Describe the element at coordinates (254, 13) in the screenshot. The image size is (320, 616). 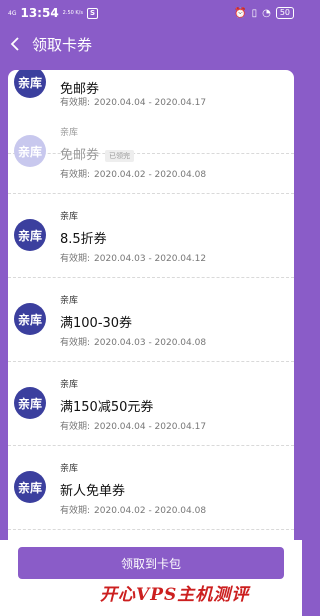
I see `vibrate-icon: ▯` at that location.